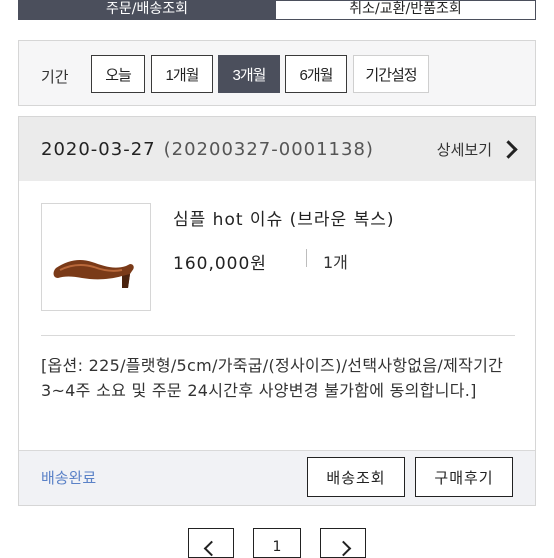  What do you see at coordinates (98, 149) in the screenshot?
I see `order-date: 2020-03-27` at bounding box center [98, 149].